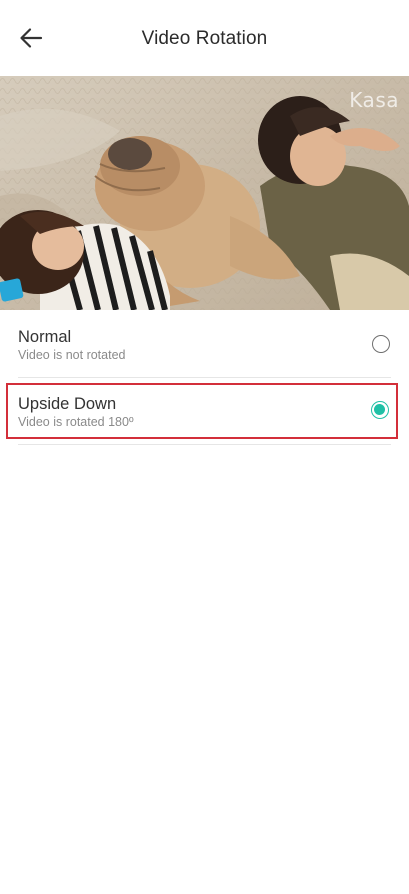 The image size is (409, 894). Describe the element at coordinates (202, 411) in the screenshot. I see `option-upside-down: Upside Down Video is rotated 180º` at that location.